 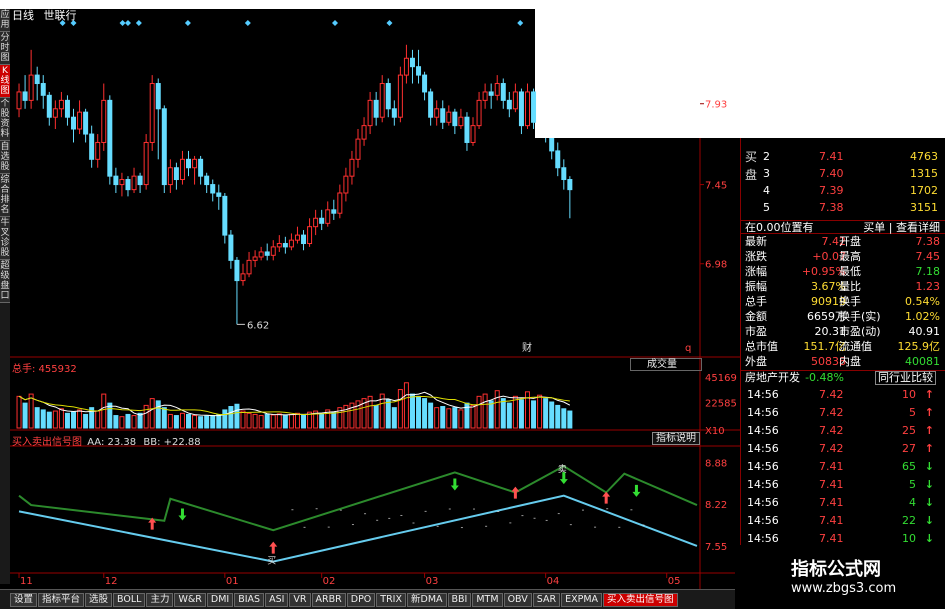 I want to click on volume-total-label: 总手: 455932, so click(x=44, y=369).